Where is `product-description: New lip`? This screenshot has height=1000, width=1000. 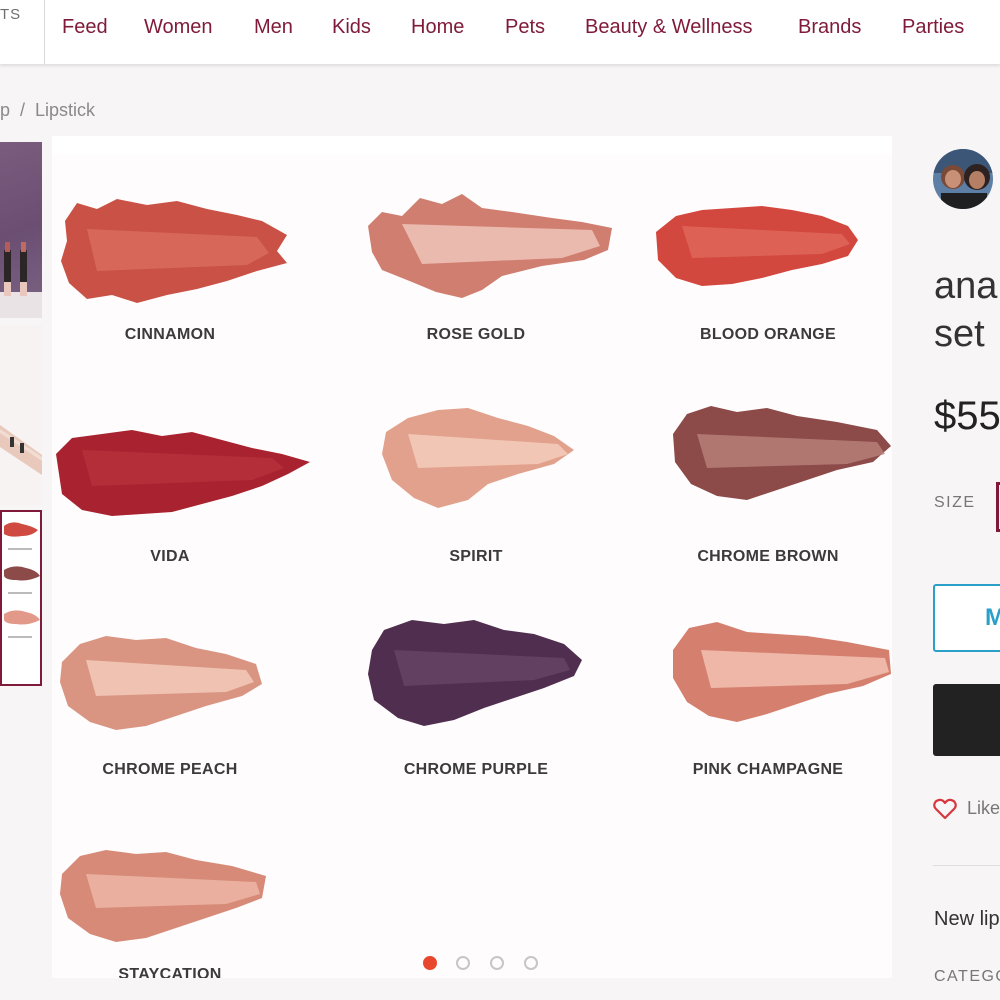
product-description: New lip is located at coordinates (967, 919).